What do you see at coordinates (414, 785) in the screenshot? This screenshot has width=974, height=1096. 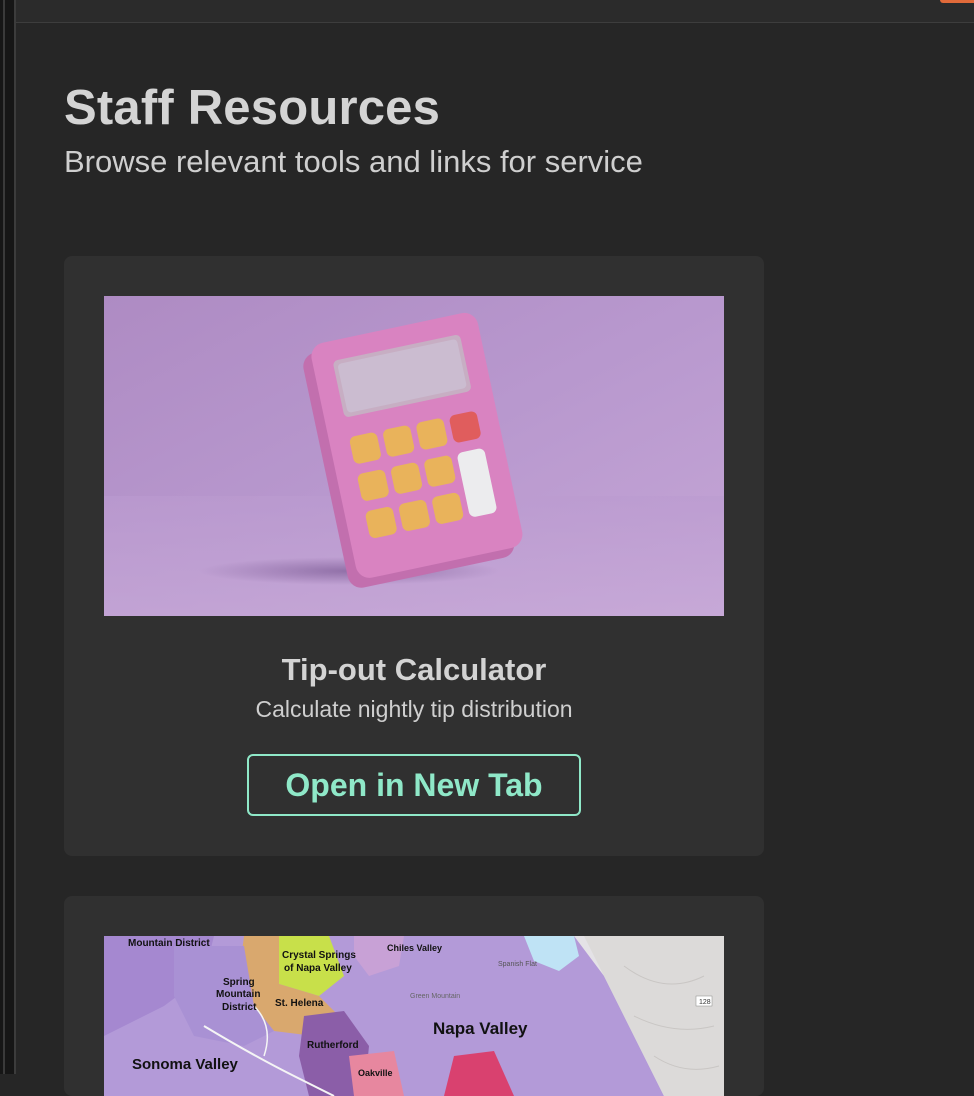 I see `open-in-new-tab-button: Open in New Tab` at bounding box center [414, 785].